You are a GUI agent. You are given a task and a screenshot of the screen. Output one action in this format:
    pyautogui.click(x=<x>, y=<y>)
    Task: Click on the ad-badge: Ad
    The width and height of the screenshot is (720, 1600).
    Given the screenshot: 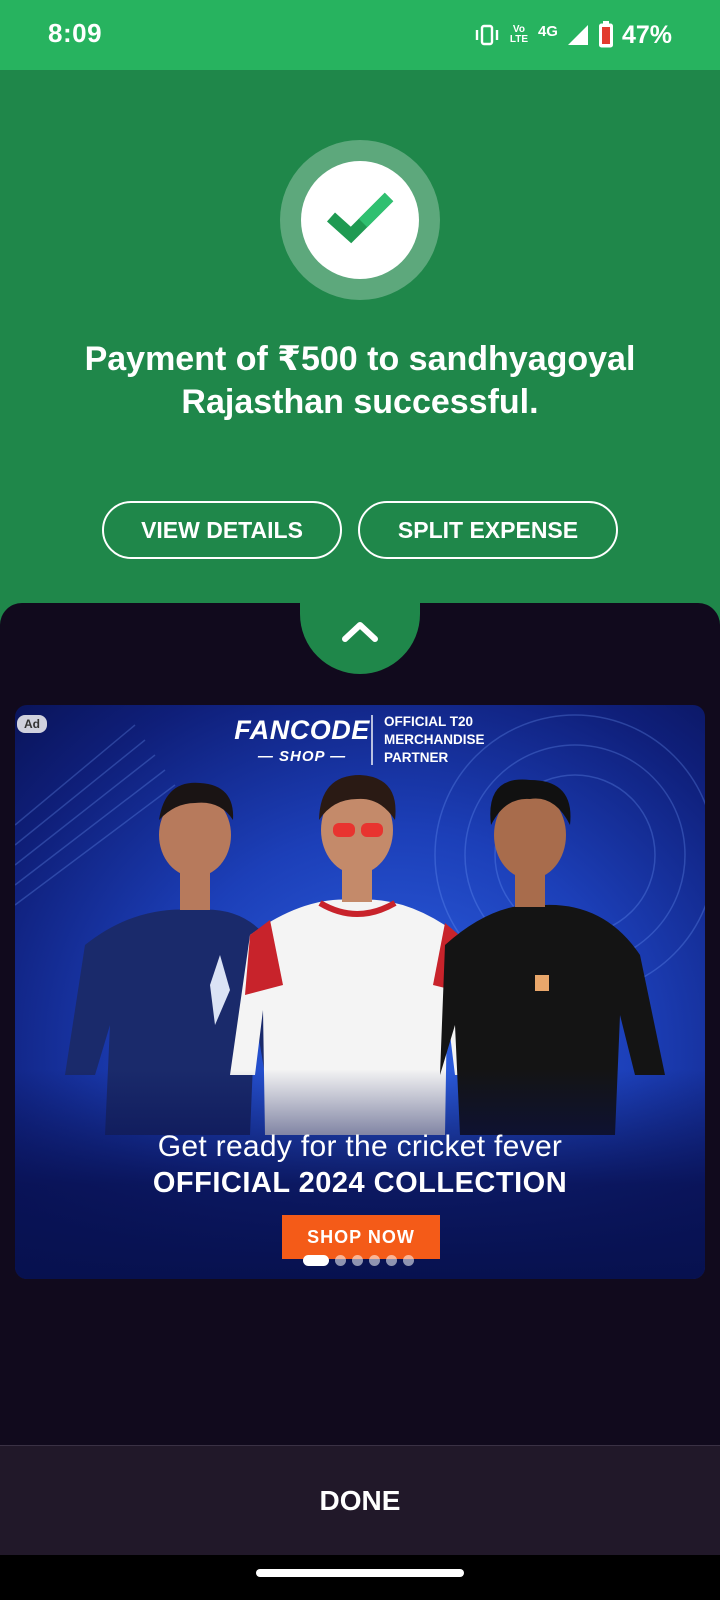 What is the action you would take?
    pyautogui.click(x=32, y=724)
    